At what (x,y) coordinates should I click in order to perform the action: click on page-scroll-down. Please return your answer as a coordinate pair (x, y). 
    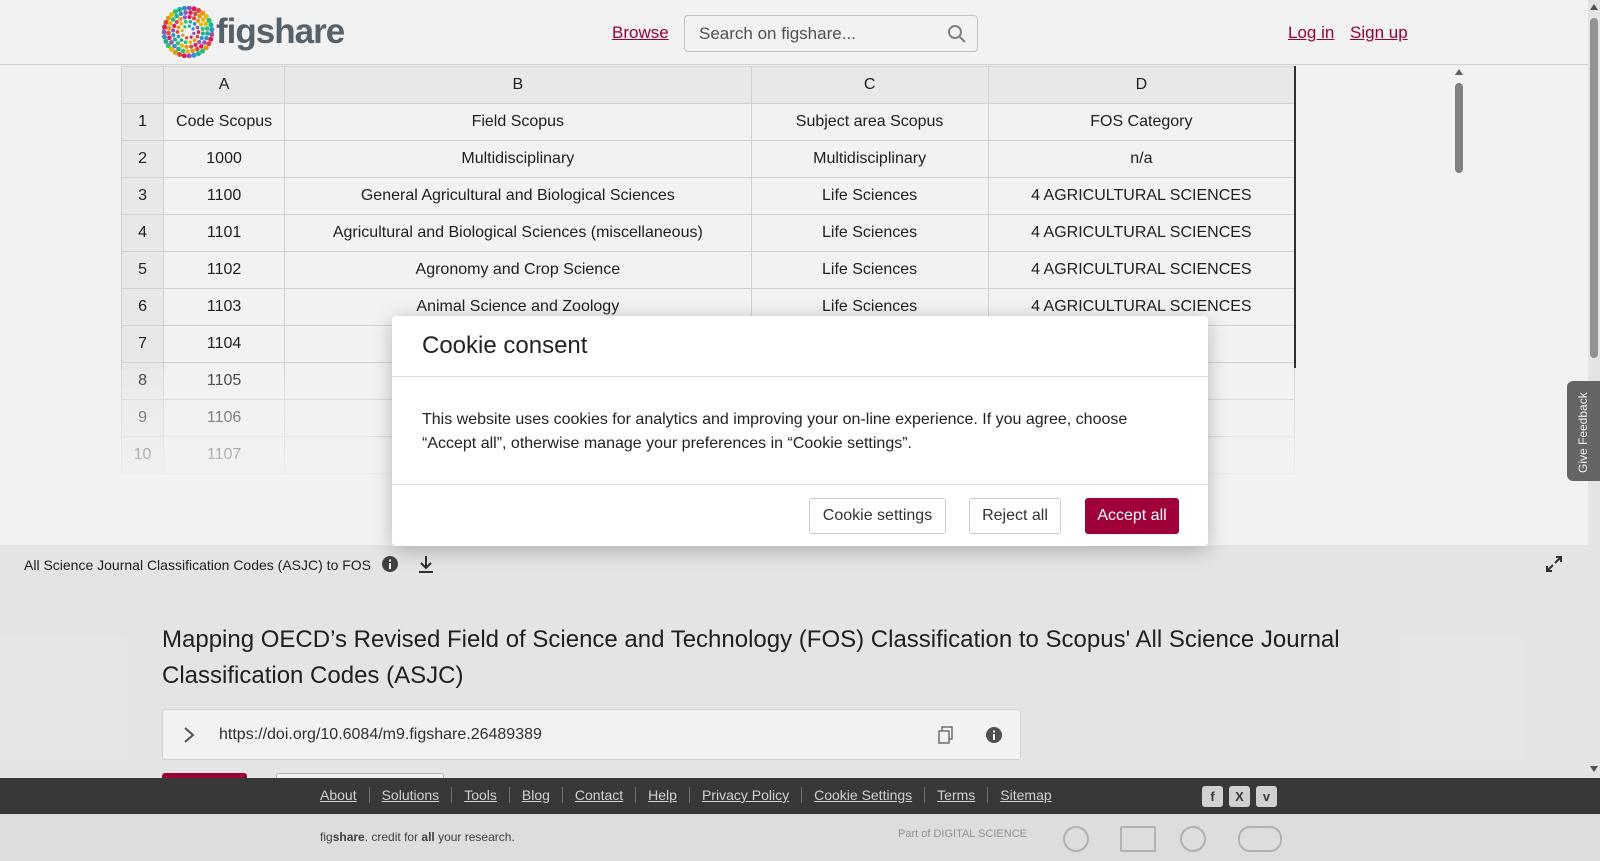
    Looking at the image, I should click on (1594, 769).